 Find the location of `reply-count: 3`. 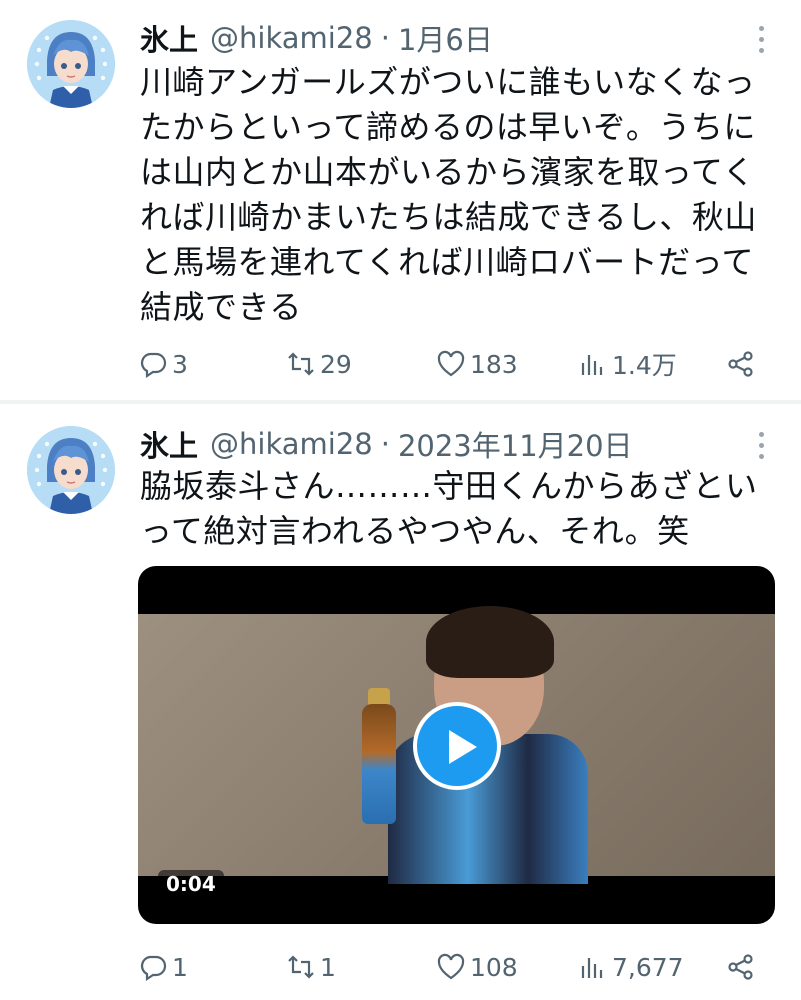

reply-count: 3 is located at coordinates (180, 364).